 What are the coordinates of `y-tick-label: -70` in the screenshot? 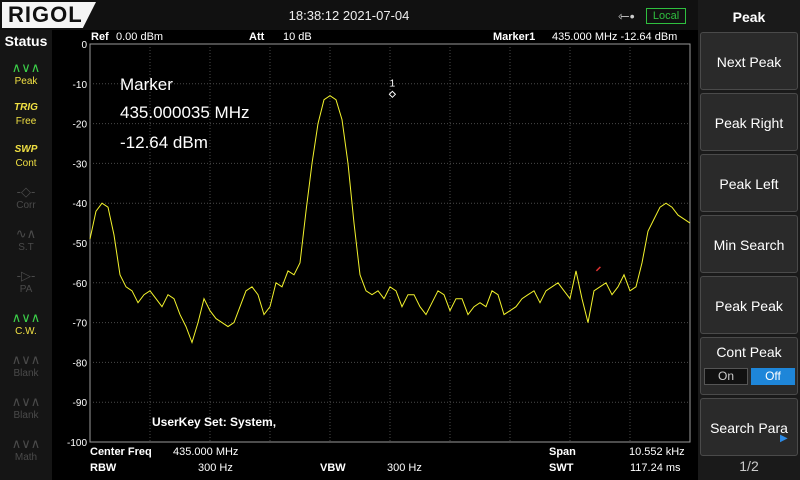 It's located at (80, 324).